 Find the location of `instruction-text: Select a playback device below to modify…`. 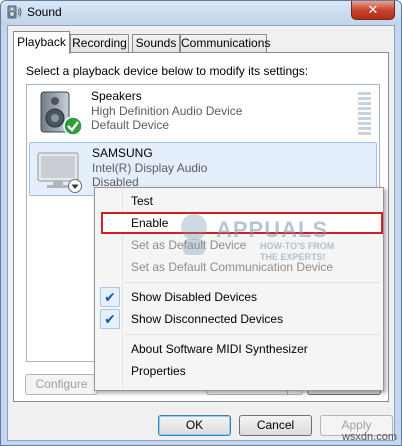

instruction-text: Select a playback device below to modify… is located at coordinates (167, 71).